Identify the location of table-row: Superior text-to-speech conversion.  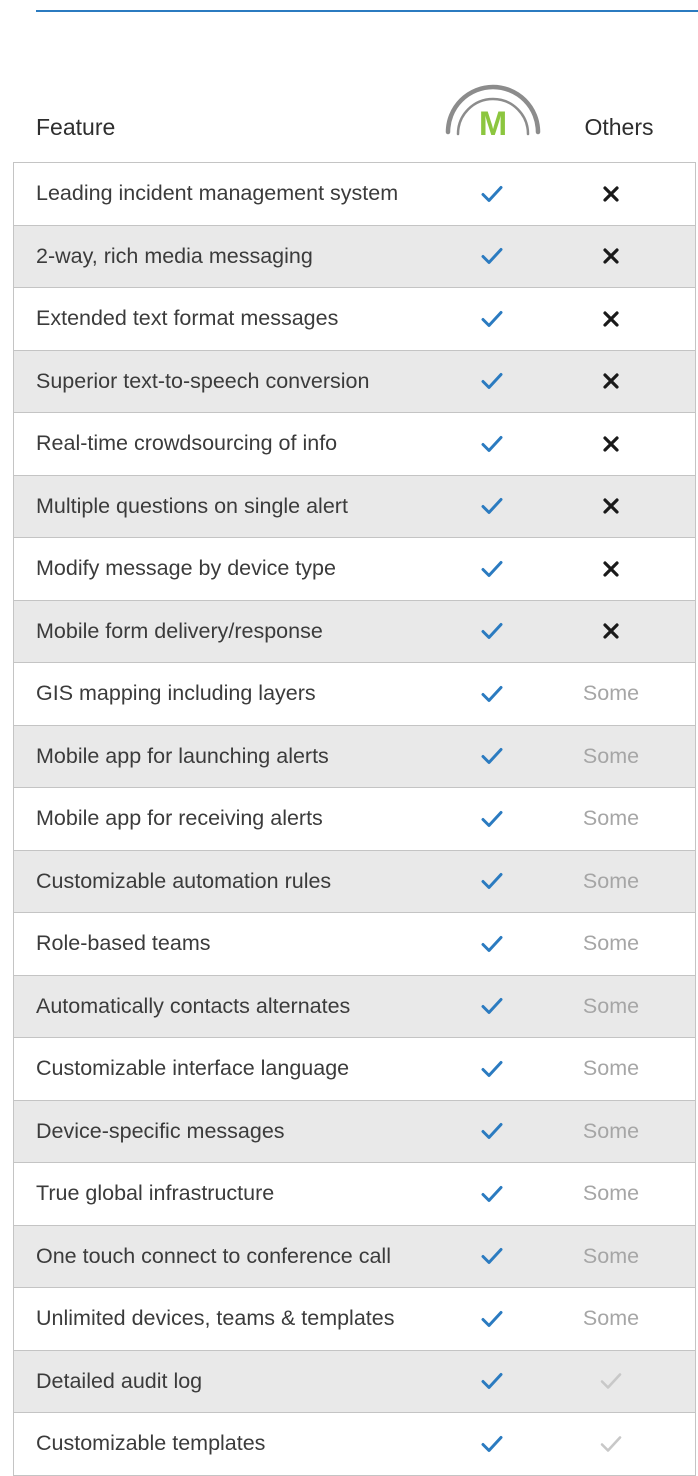
(354, 381).